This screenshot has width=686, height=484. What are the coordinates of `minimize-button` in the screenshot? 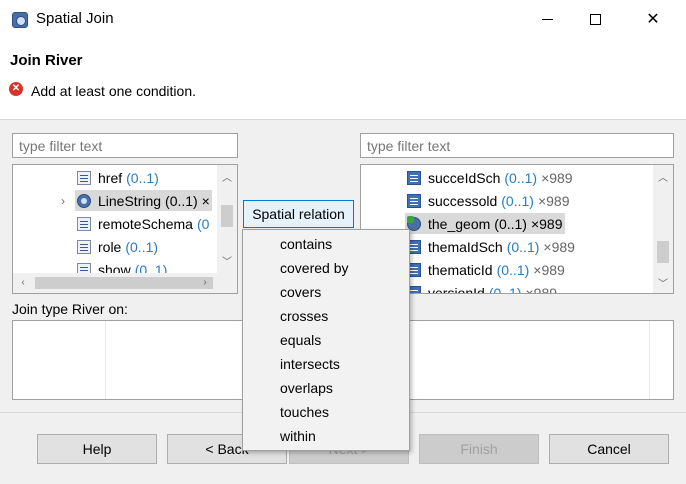 It's located at (547, 19).